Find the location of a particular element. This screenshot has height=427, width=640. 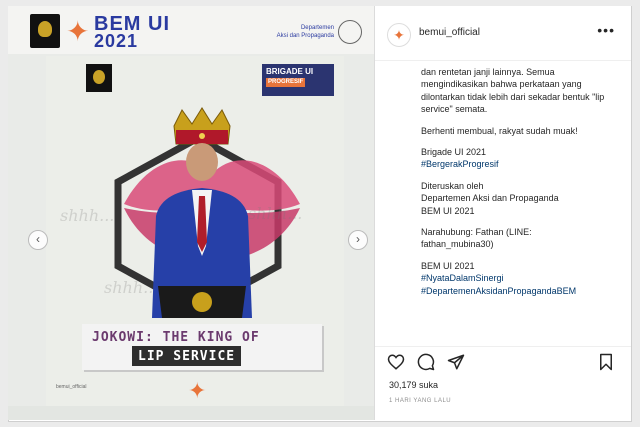

brigade-tag: PROGRESIF is located at coordinates (286, 82).